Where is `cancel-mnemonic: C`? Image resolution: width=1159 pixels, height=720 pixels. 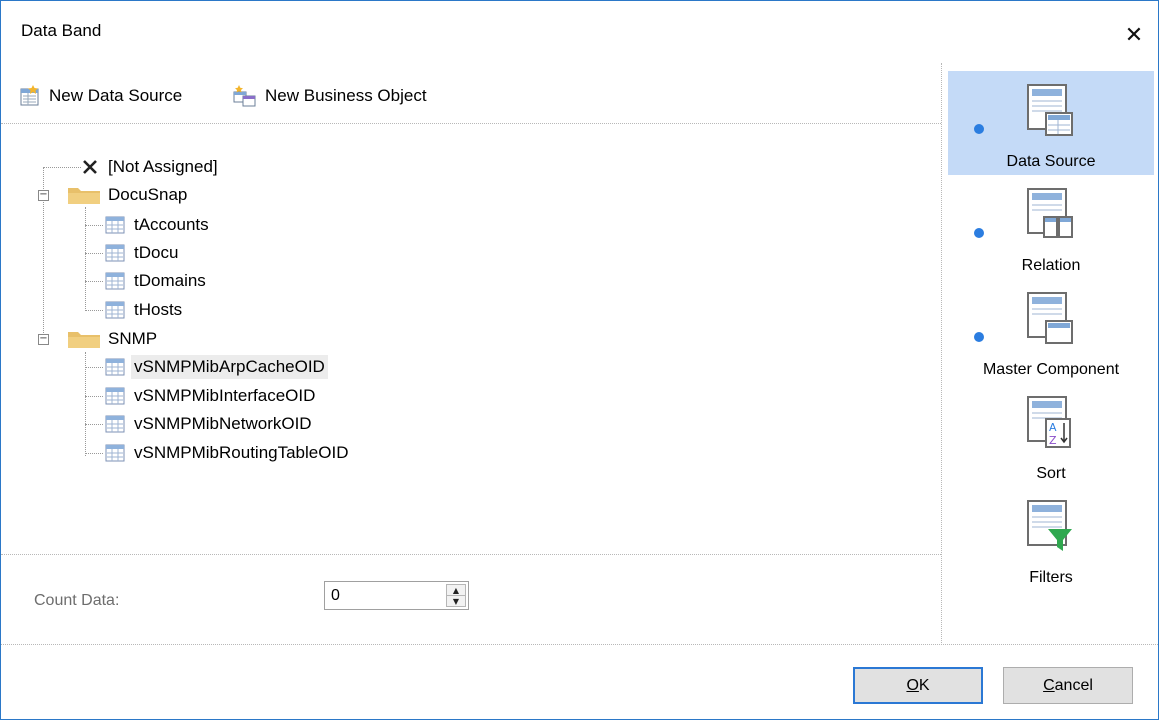
cancel-mnemonic: C is located at coordinates (1049, 685).